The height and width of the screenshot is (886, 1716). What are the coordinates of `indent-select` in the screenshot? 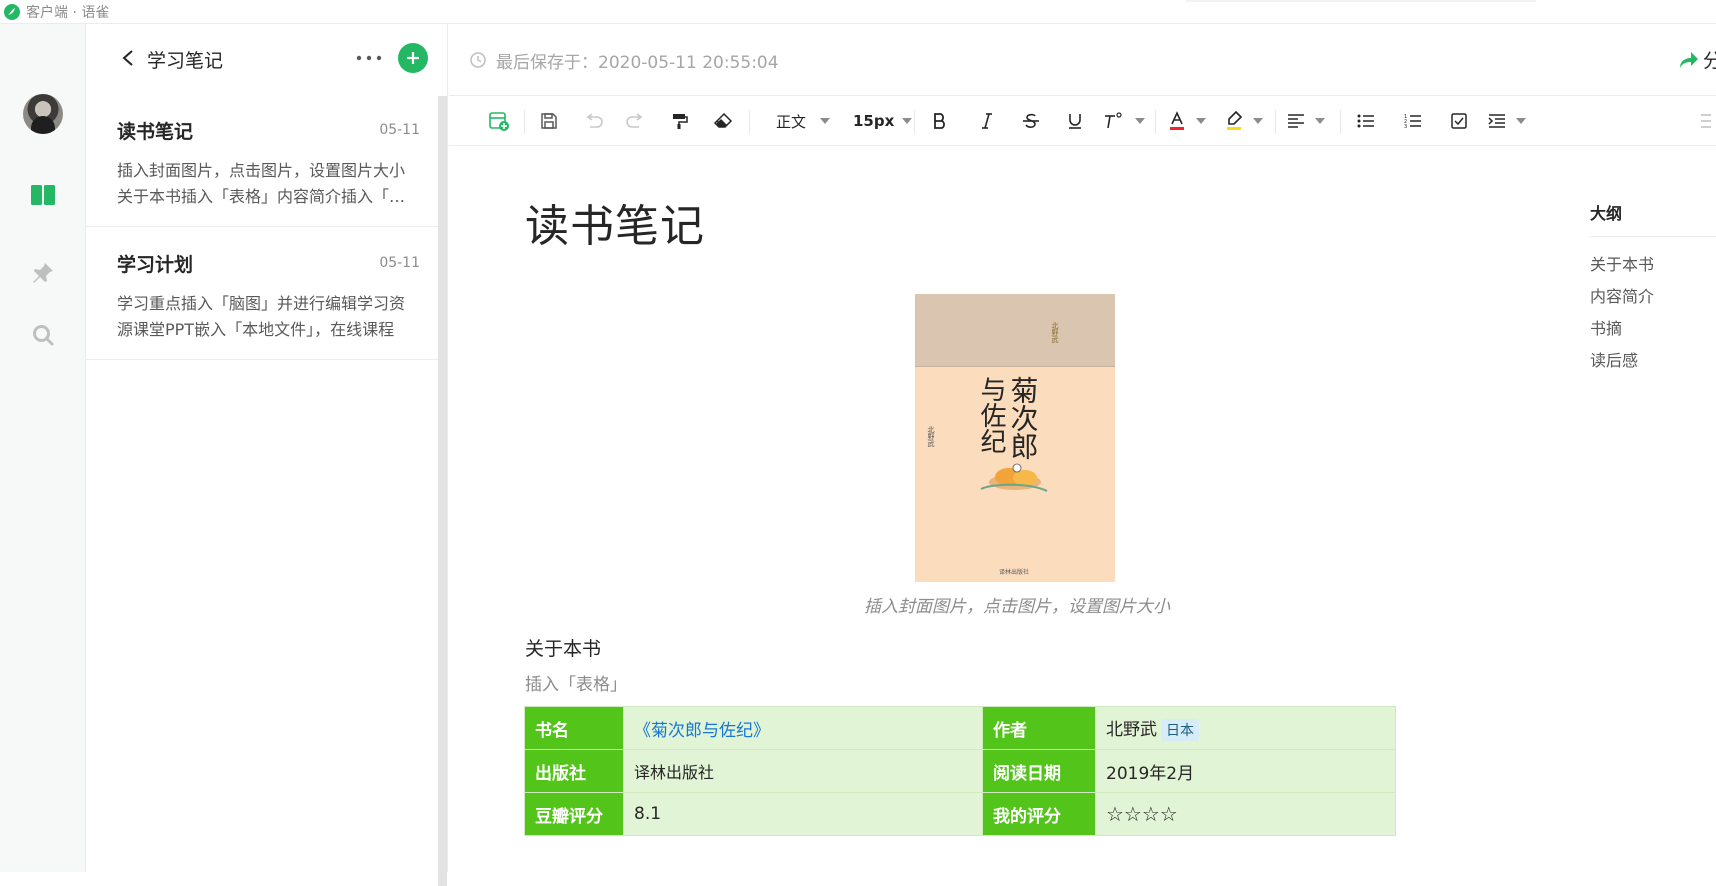 It's located at (1507, 121).